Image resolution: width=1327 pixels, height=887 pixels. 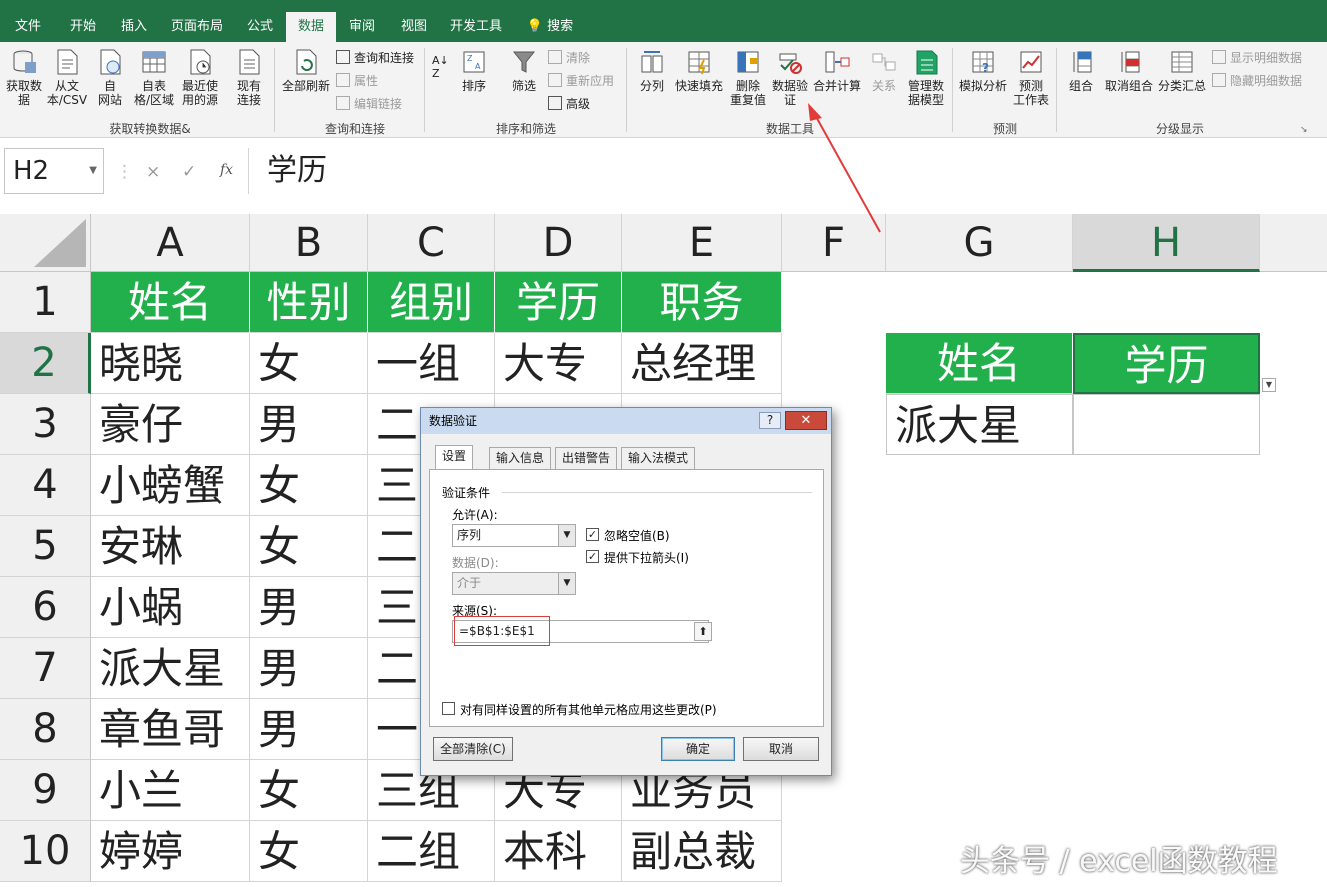 I want to click on tab-page-layout: 页面布局, so click(x=197, y=27).